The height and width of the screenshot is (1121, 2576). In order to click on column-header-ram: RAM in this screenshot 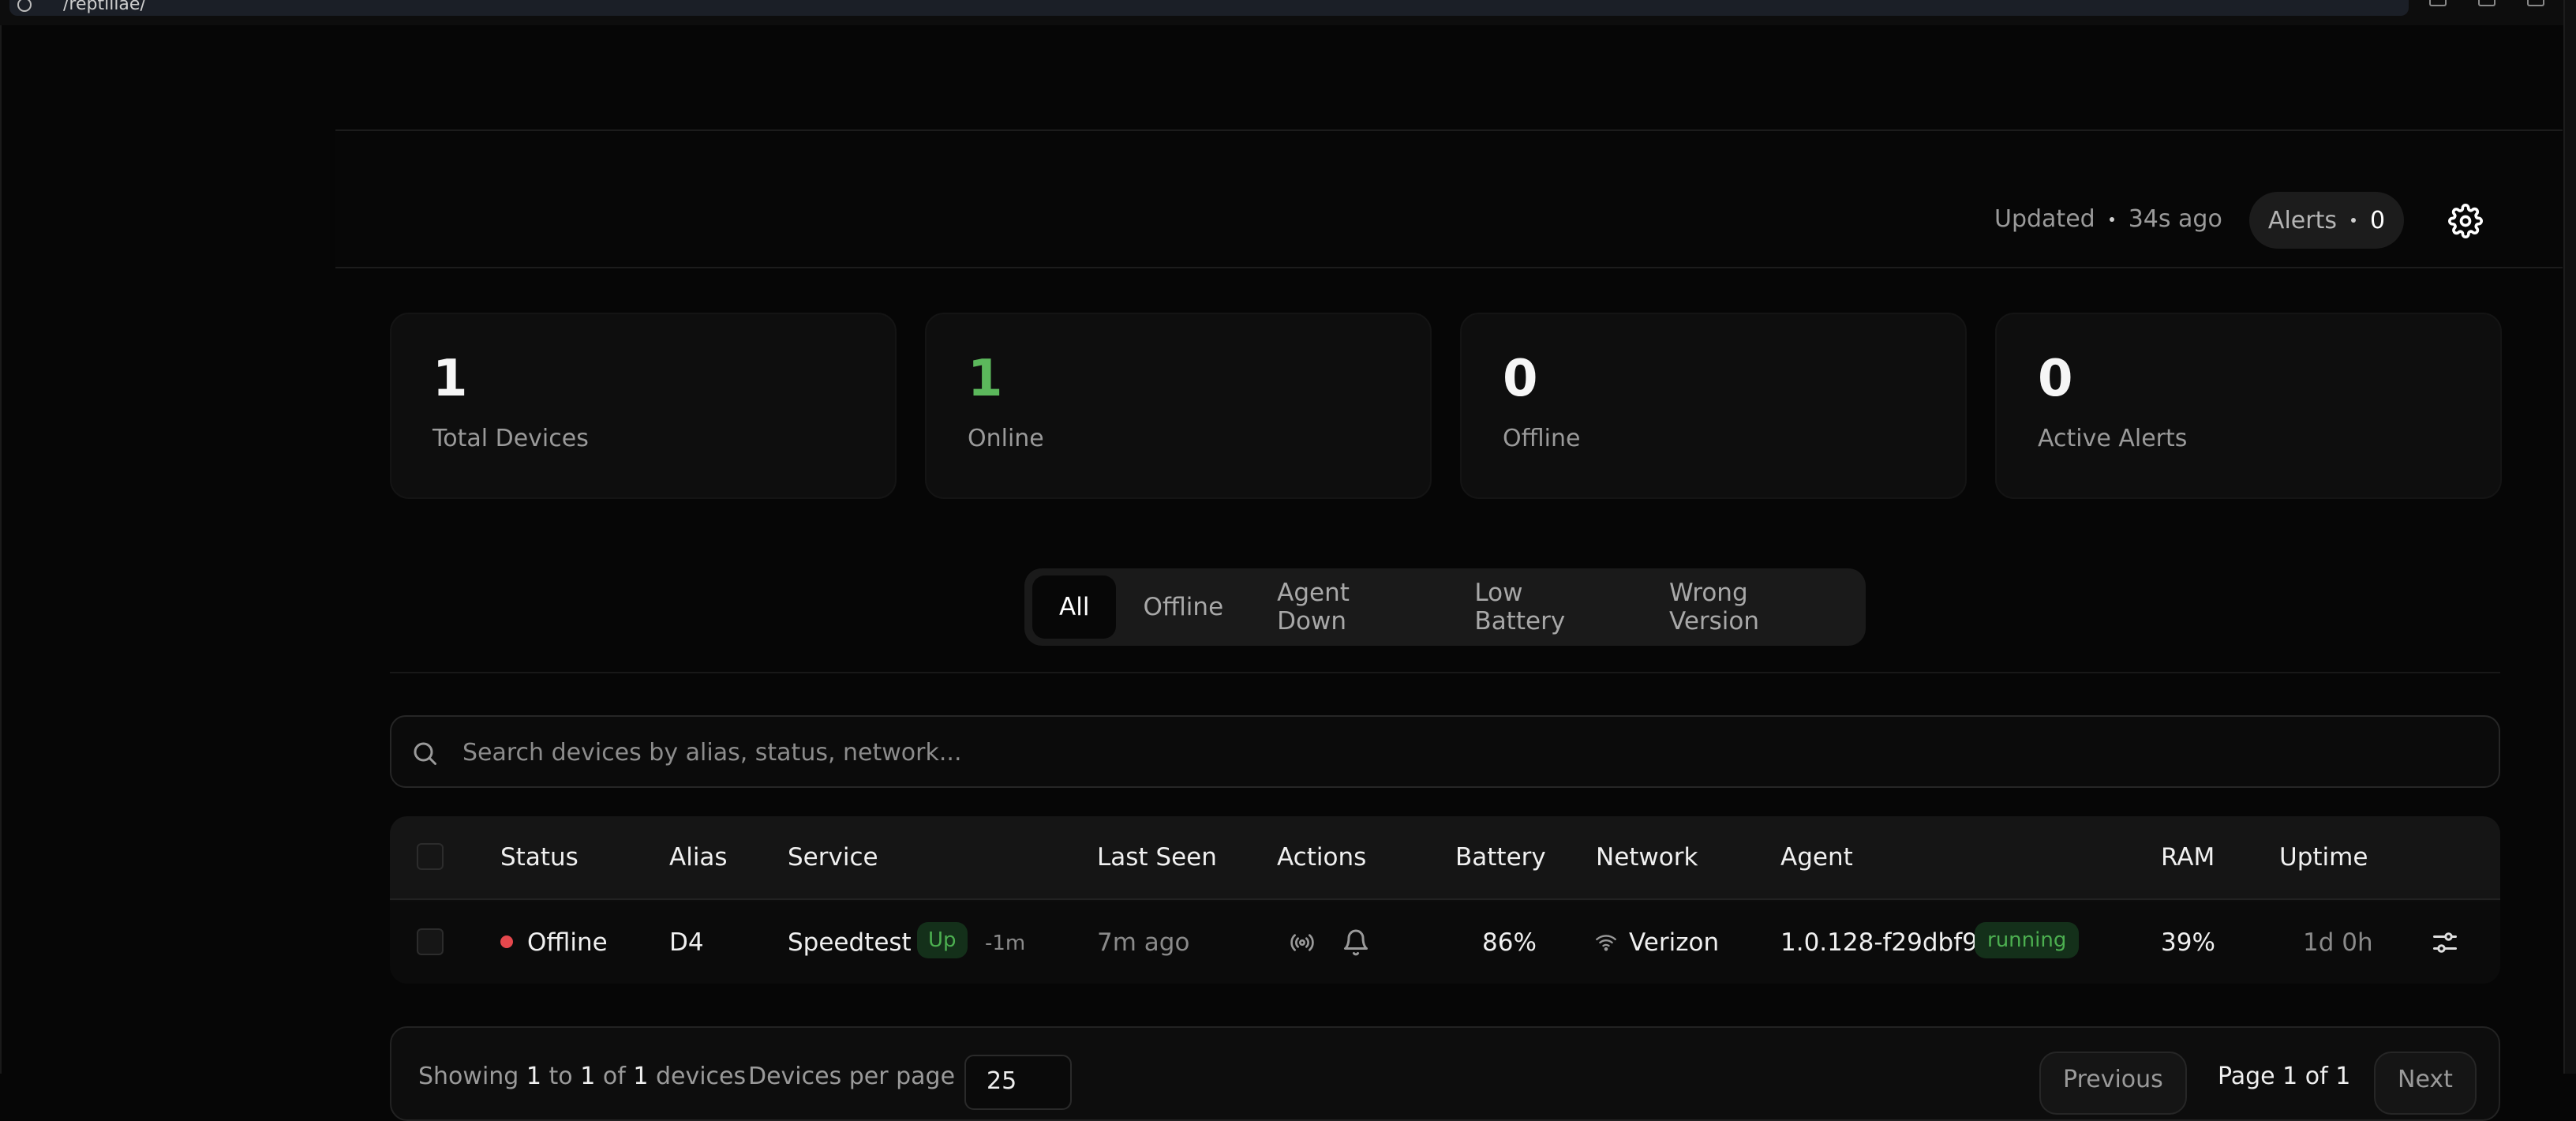, I will do `click(2188, 857)`.